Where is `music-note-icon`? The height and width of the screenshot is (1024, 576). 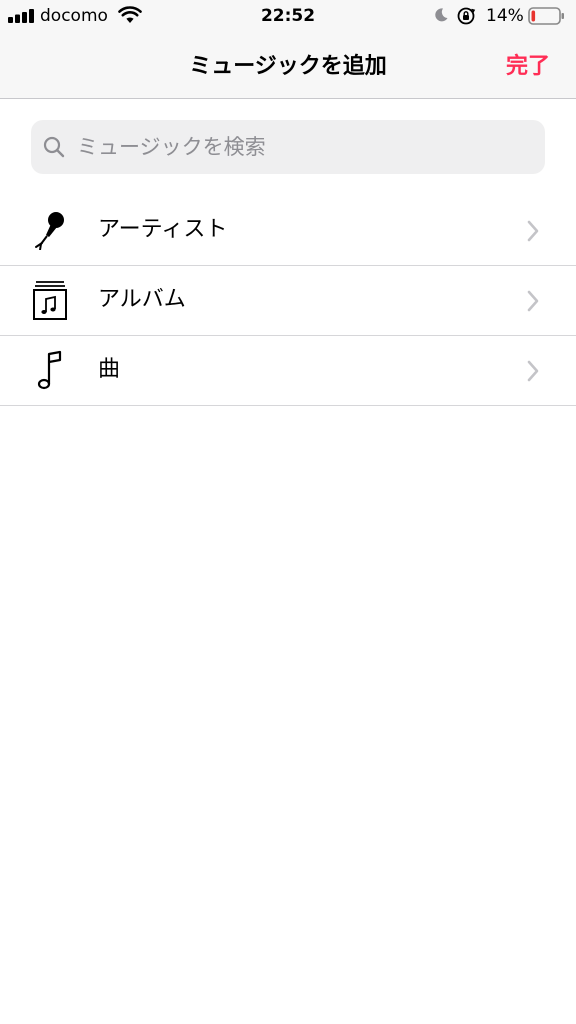 music-note-icon is located at coordinates (49, 370).